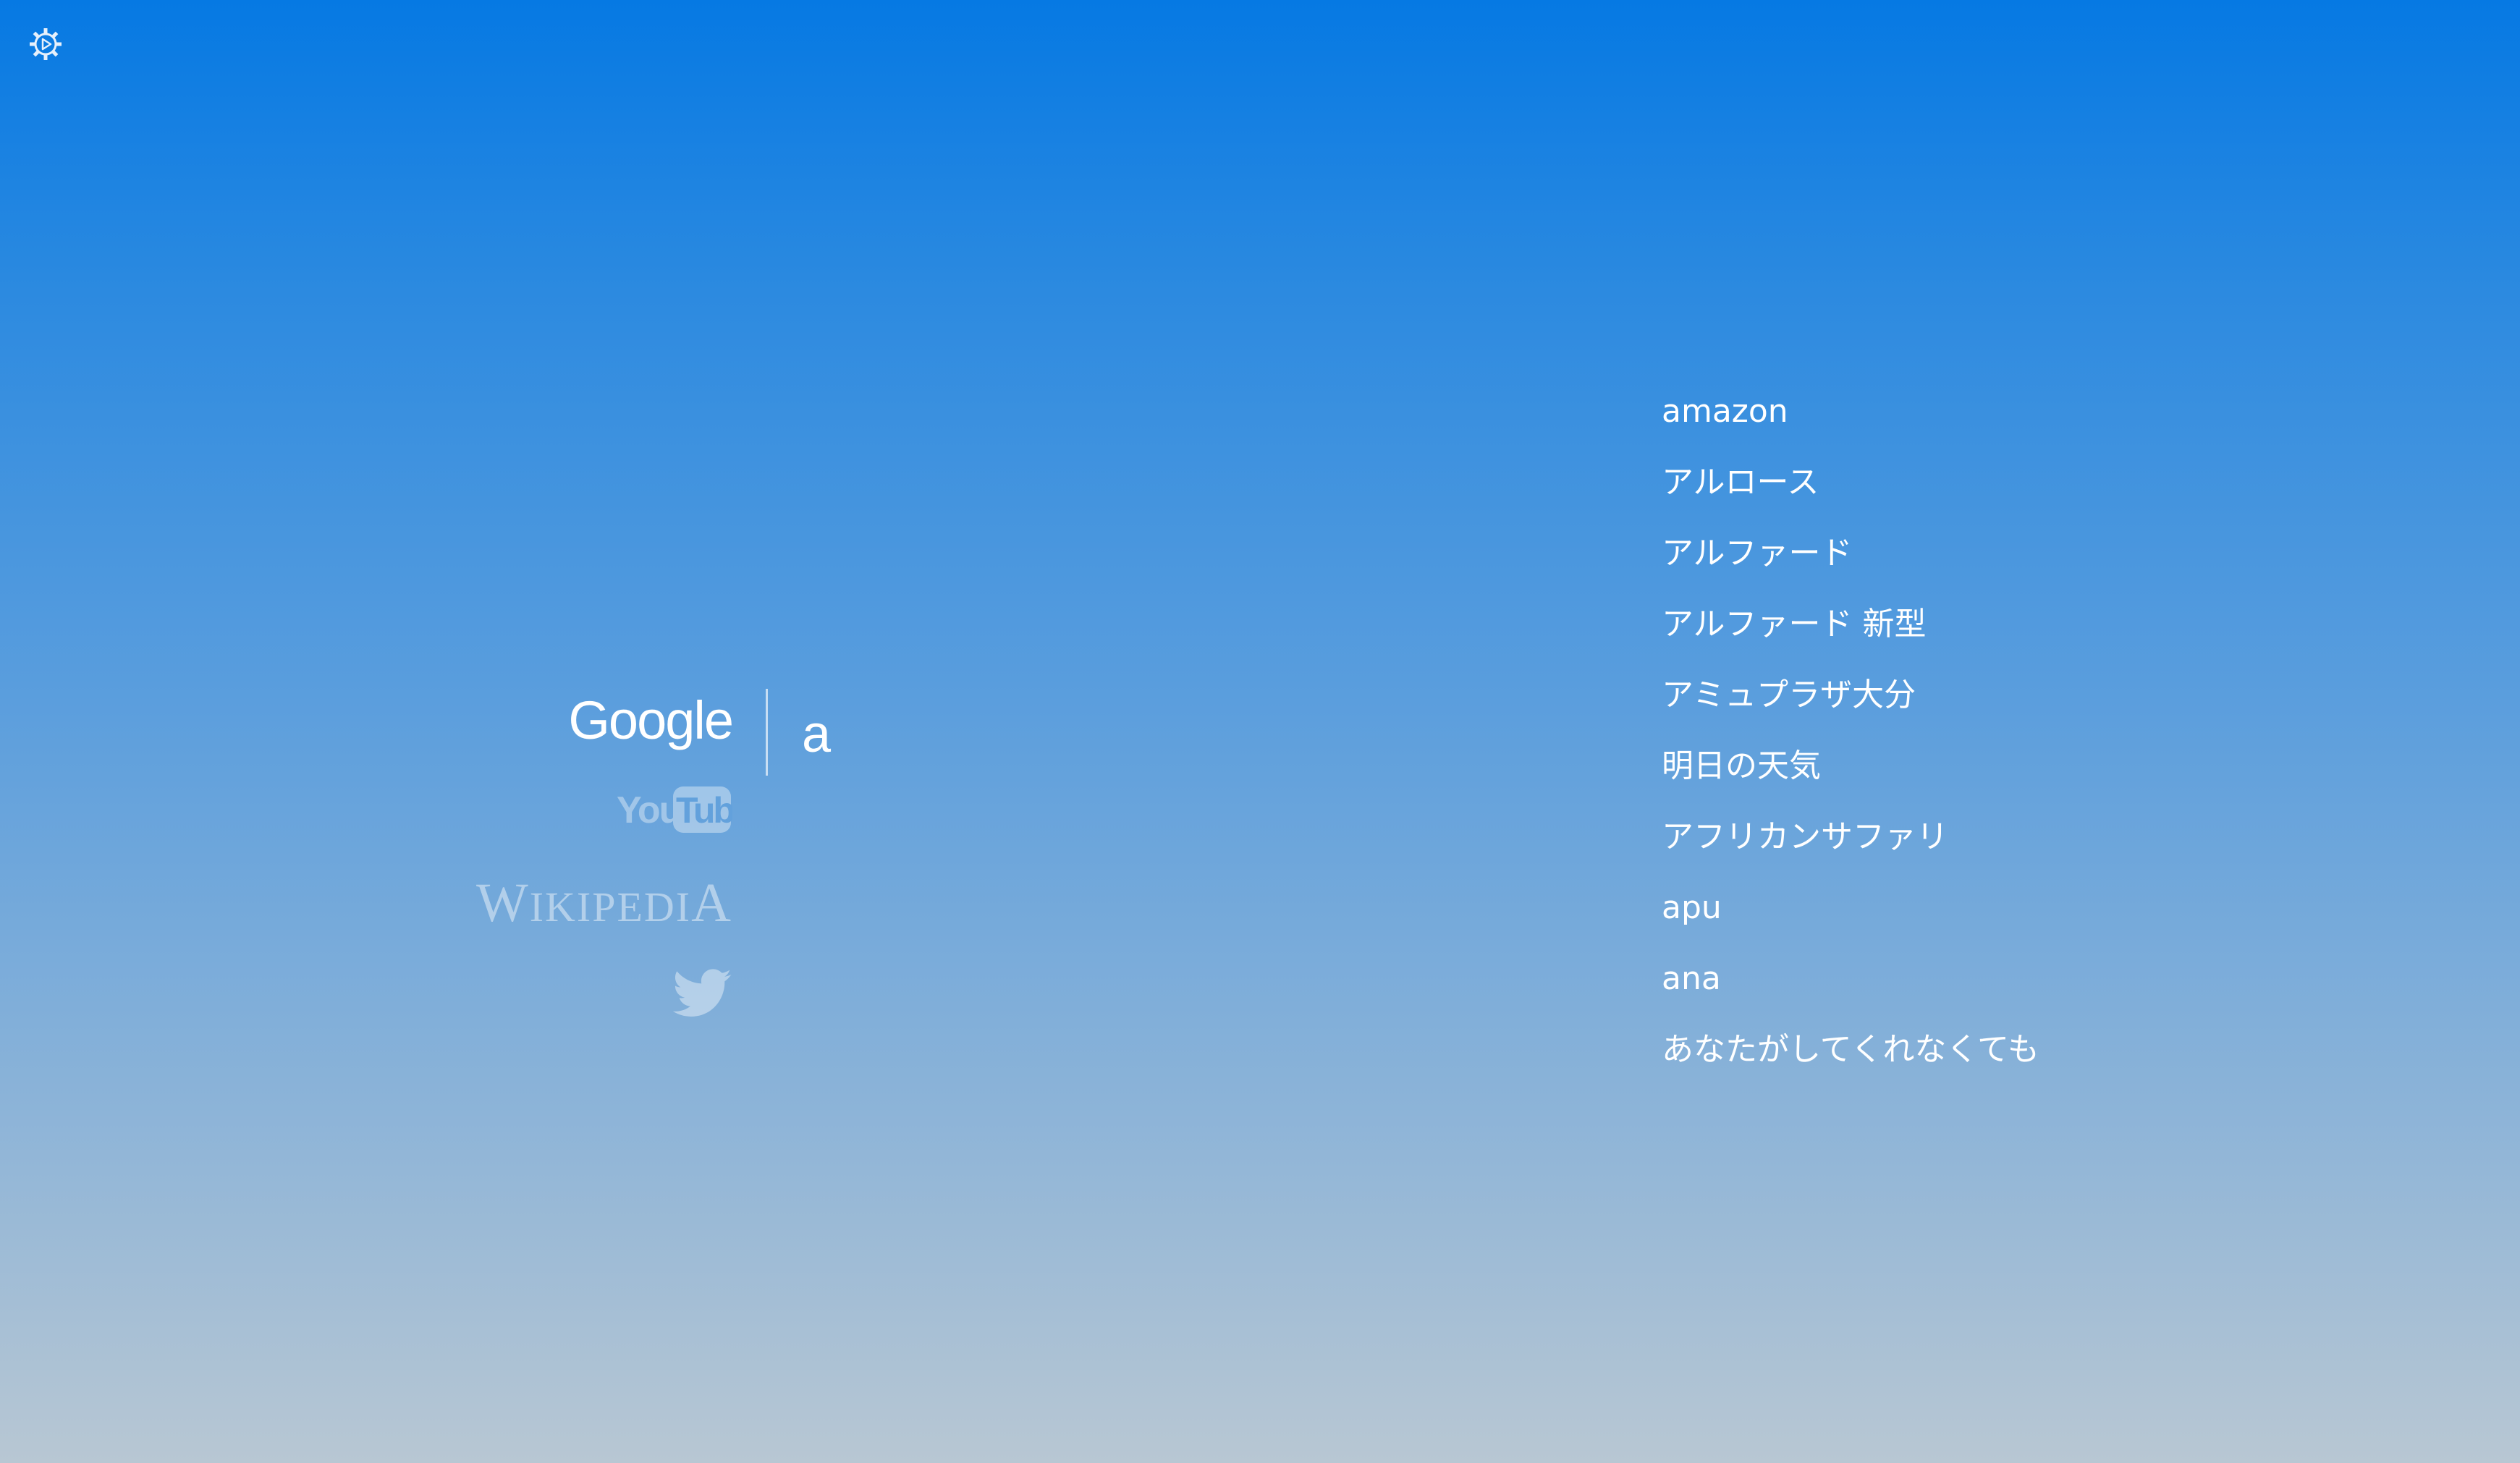 The width and height of the screenshot is (2520, 1463). I want to click on youtube-logo-tube: Tube, so click(704, 811).